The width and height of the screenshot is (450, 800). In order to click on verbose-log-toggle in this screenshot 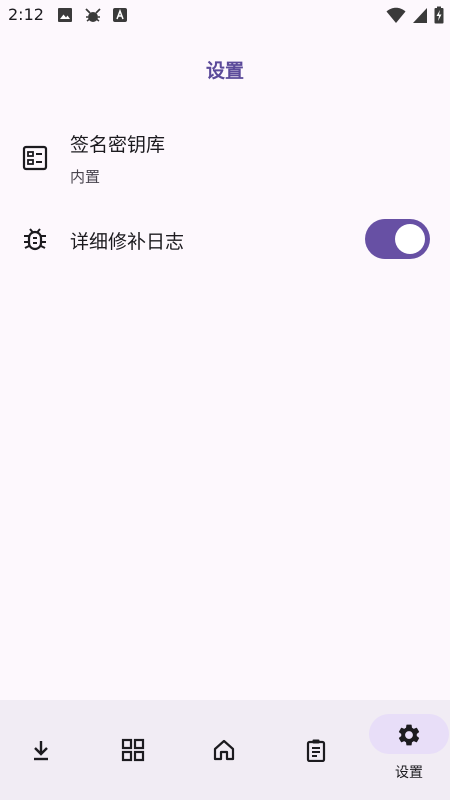, I will do `click(397, 239)`.